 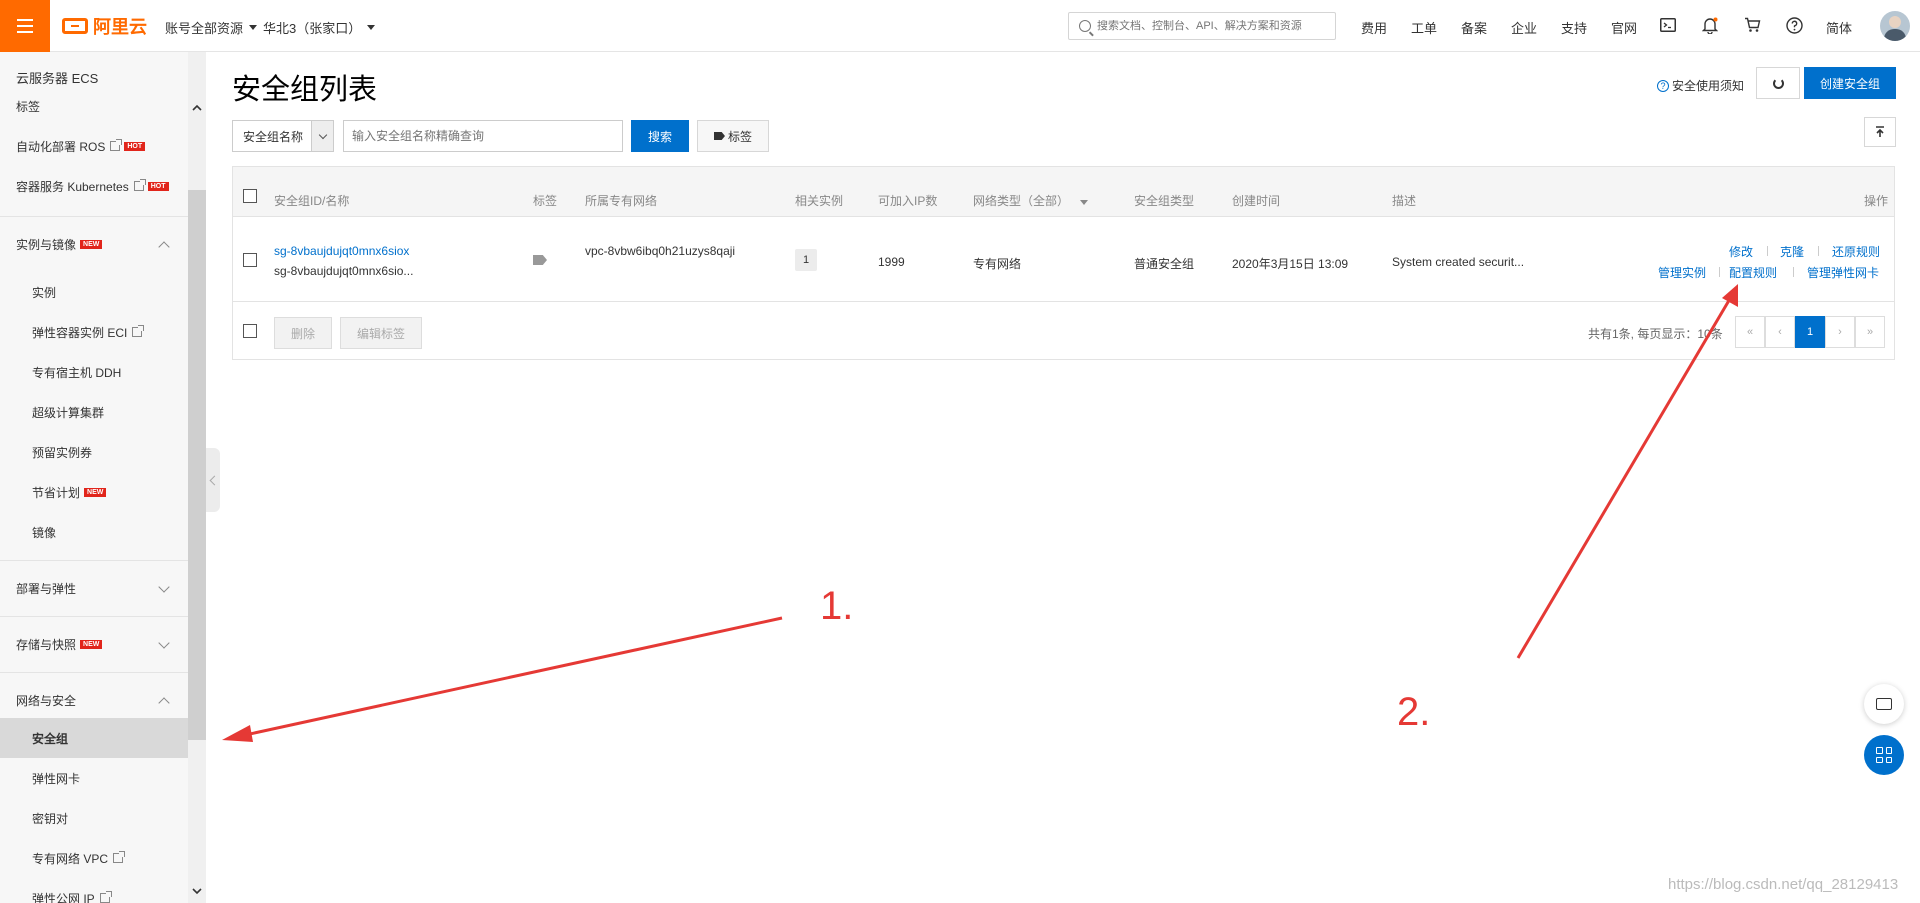 I want to click on sidebar-item-vpc: 专有网络 VPC, so click(x=94, y=858).